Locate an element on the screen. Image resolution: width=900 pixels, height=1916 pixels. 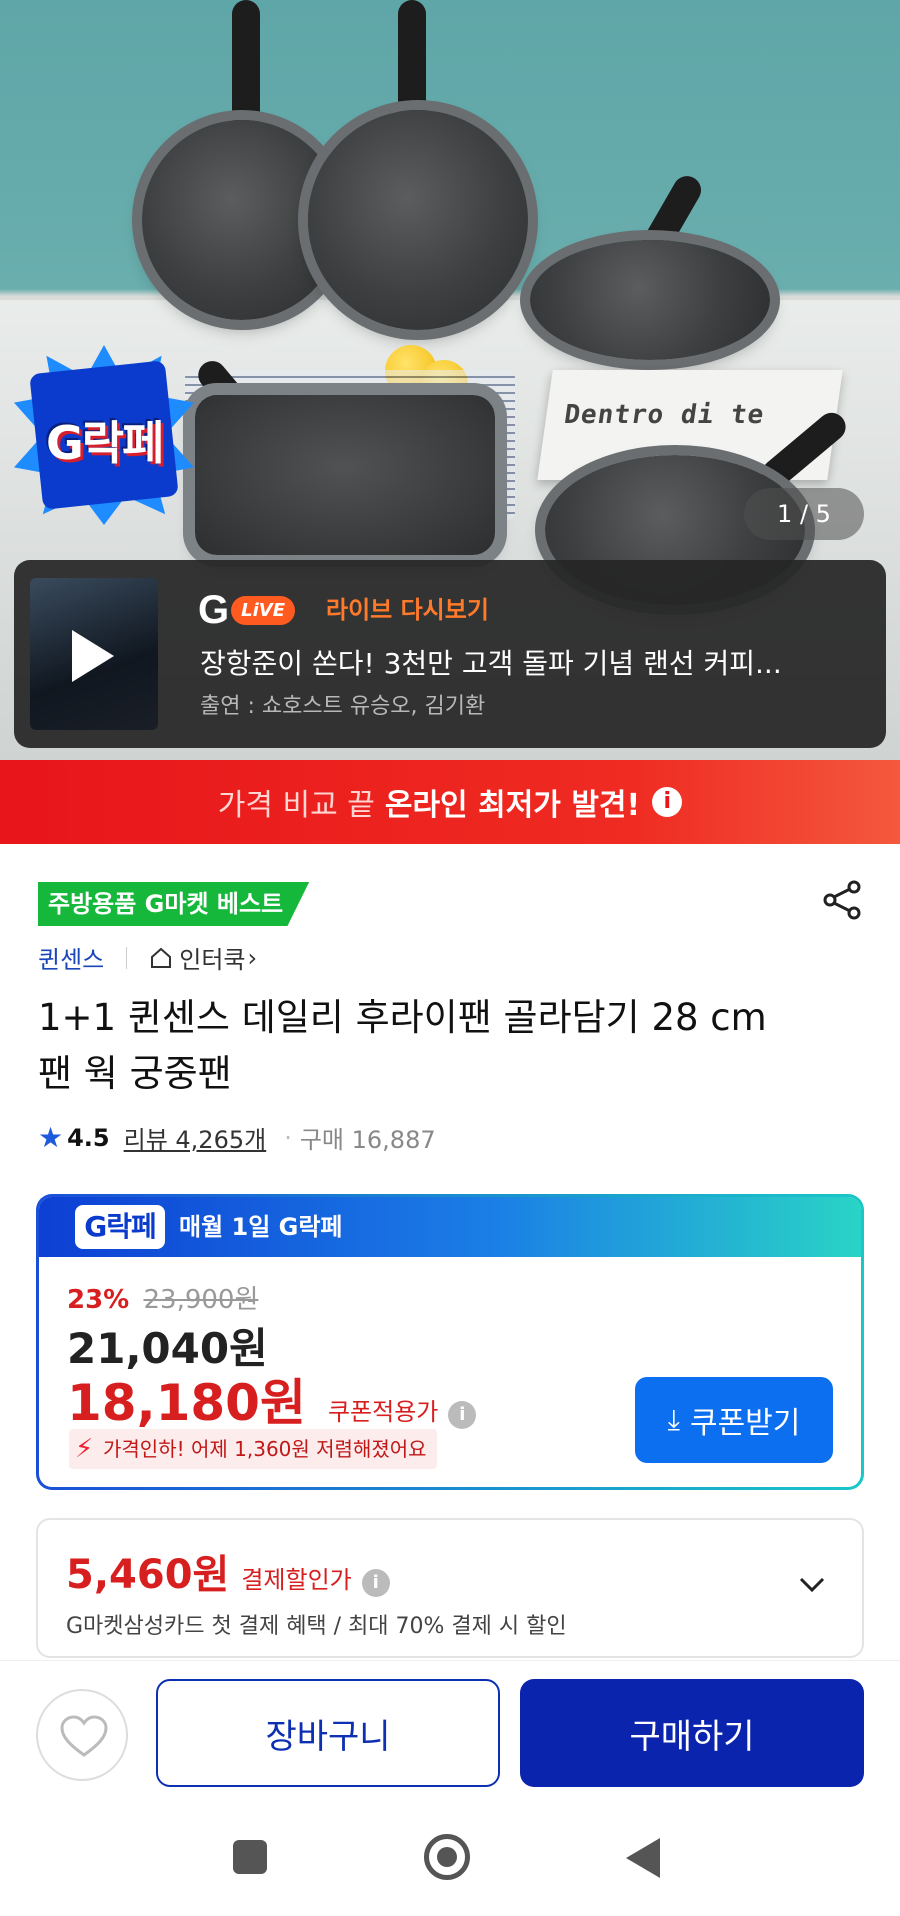
g-logo-letter: G is located at coordinates (214, 609).